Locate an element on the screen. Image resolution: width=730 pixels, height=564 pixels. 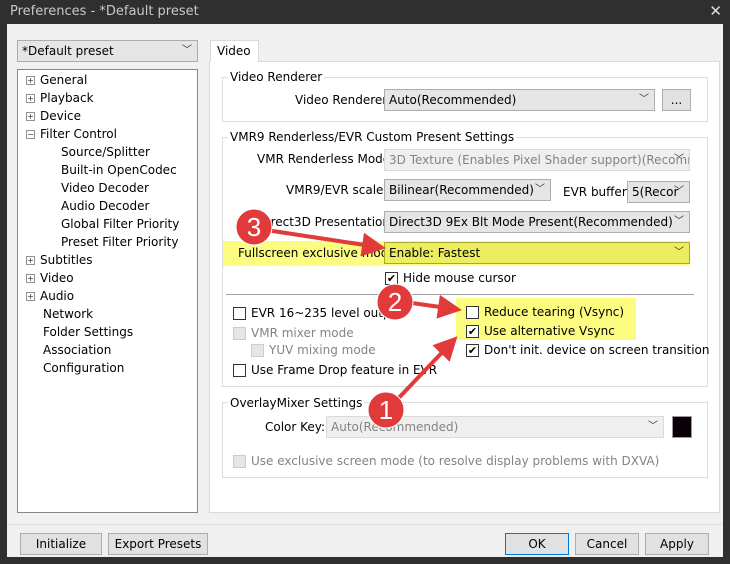
badge-2: 2 is located at coordinates (395, 302).